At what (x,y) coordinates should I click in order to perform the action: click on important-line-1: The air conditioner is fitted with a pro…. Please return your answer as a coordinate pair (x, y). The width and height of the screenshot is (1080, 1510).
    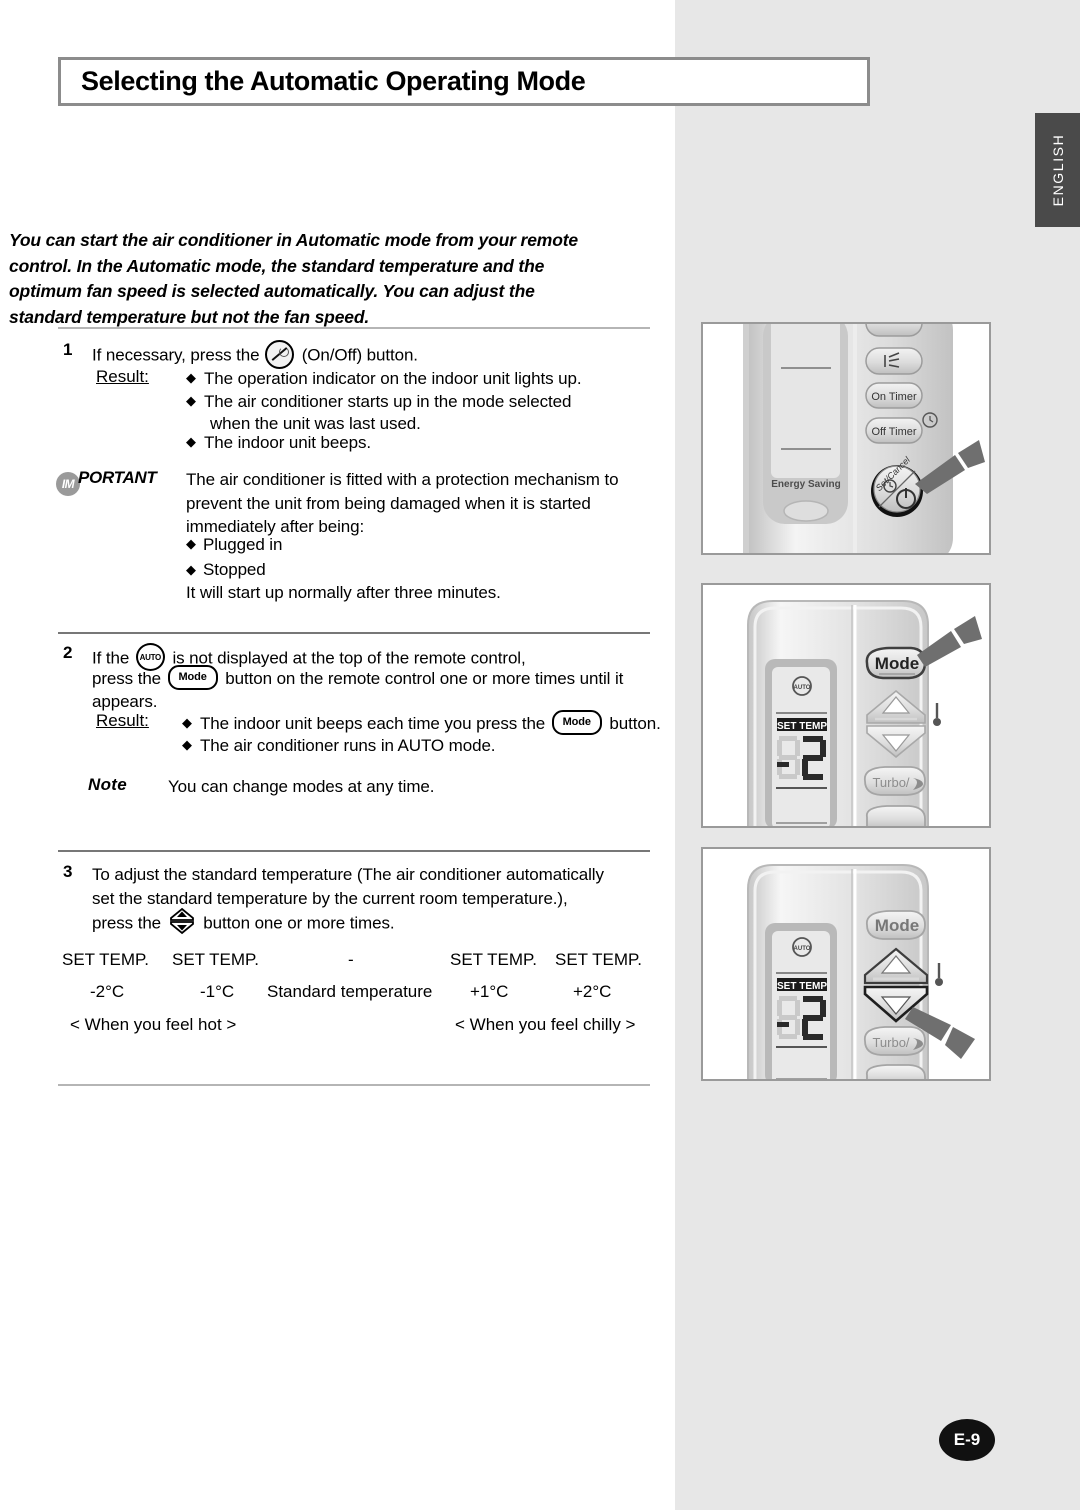
    Looking at the image, I should click on (402, 479).